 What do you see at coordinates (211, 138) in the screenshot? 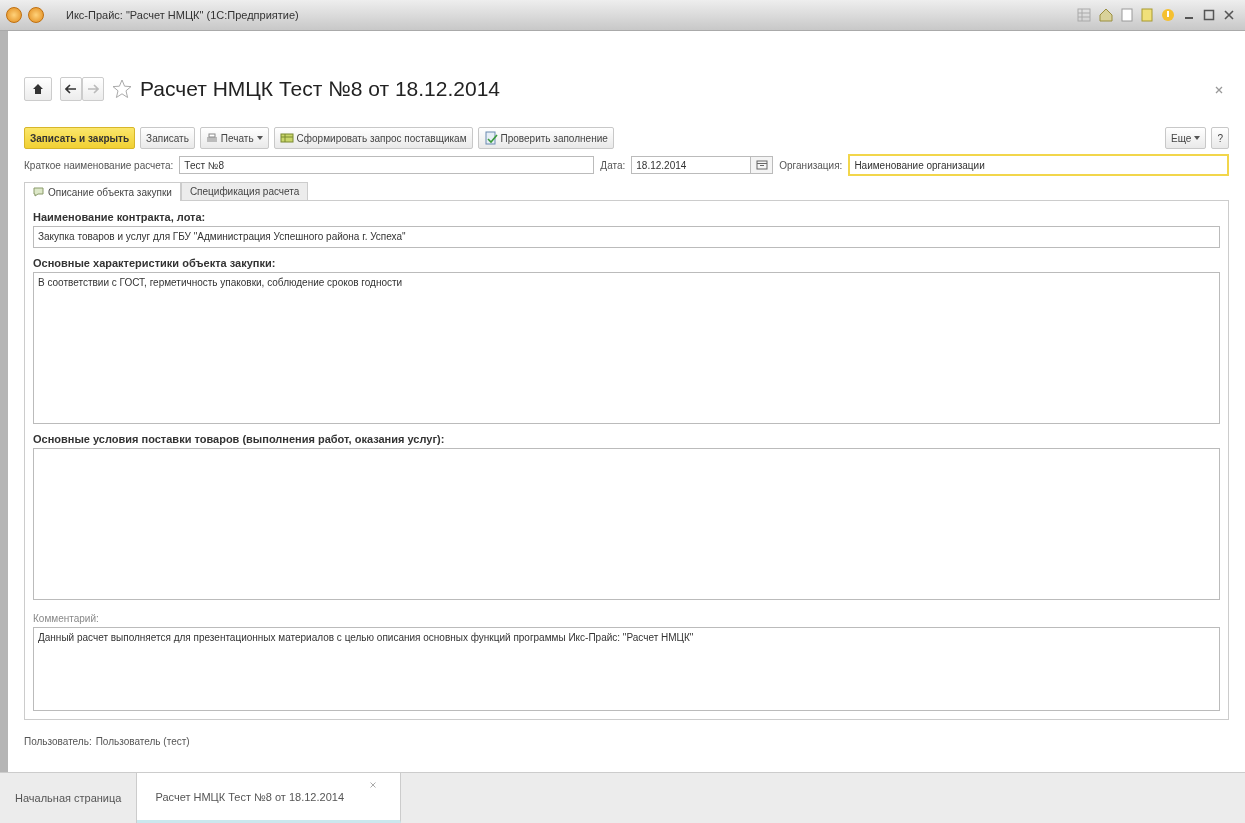
I see `printer-icon` at bounding box center [211, 138].